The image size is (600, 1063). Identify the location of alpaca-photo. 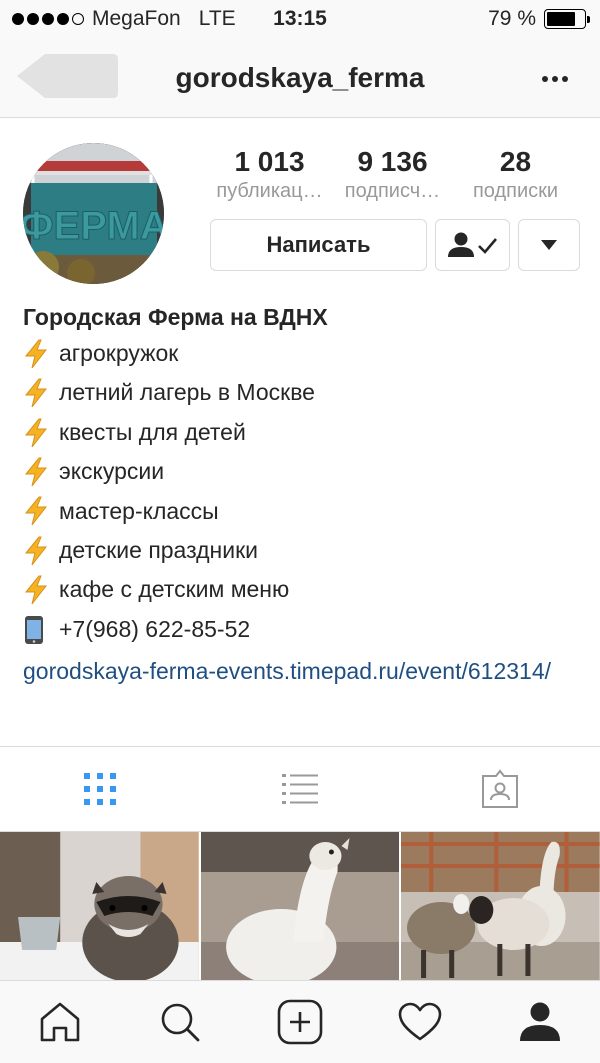
(300, 906).